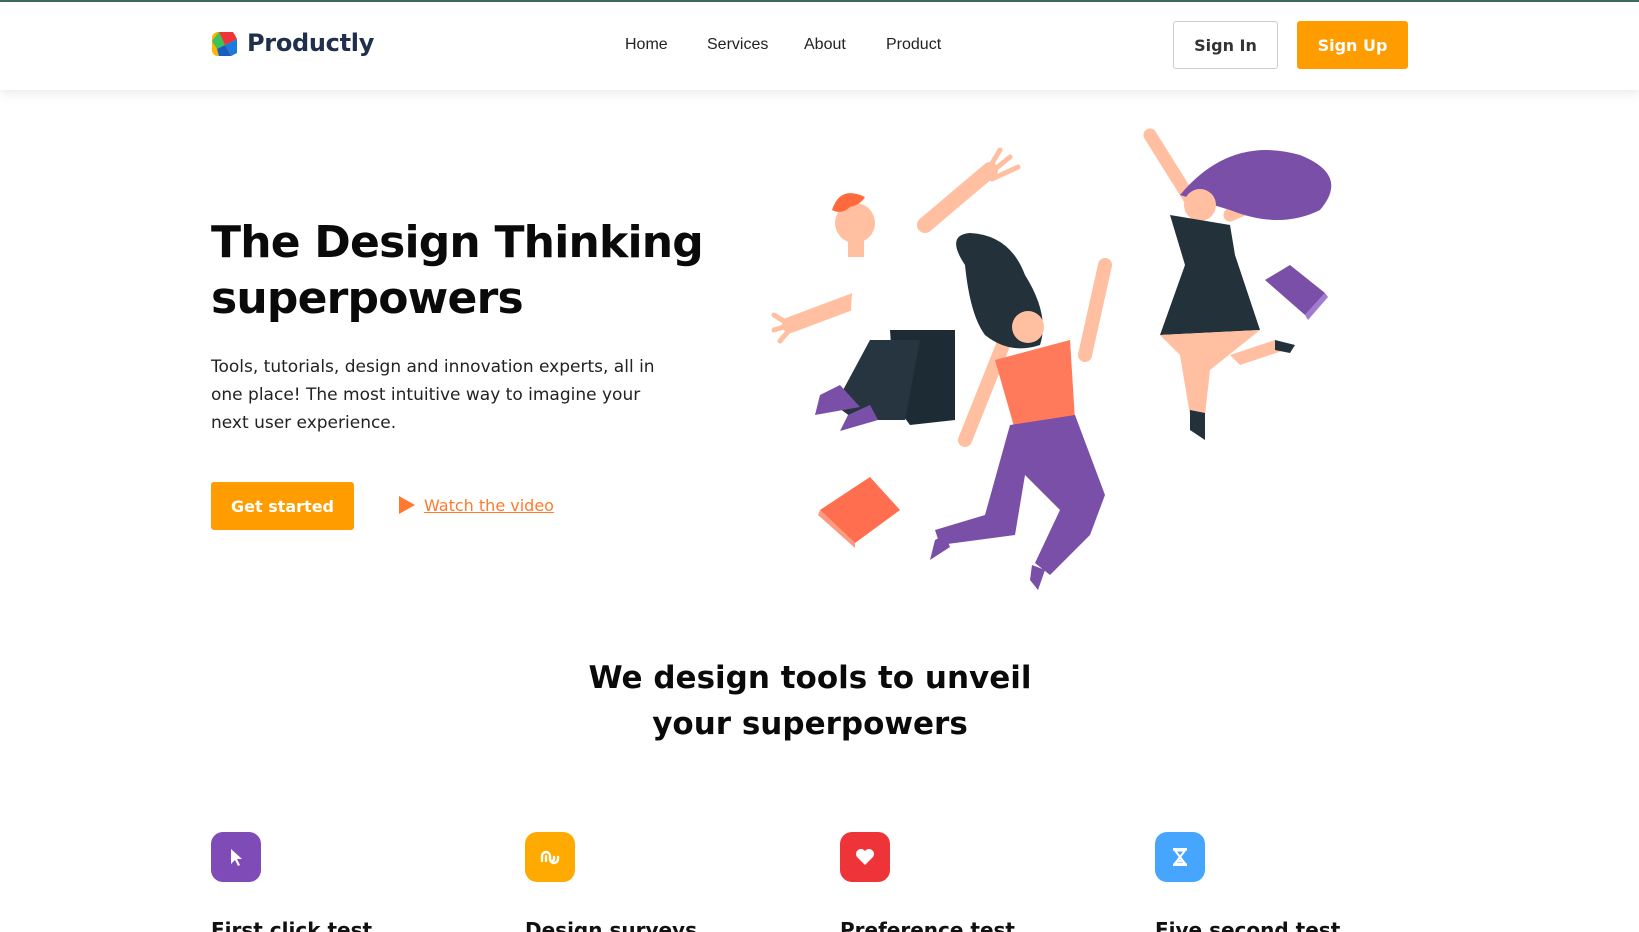  Describe the element at coordinates (927, 925) in the screenshot. I see `feature-title: Preference test` at that location.